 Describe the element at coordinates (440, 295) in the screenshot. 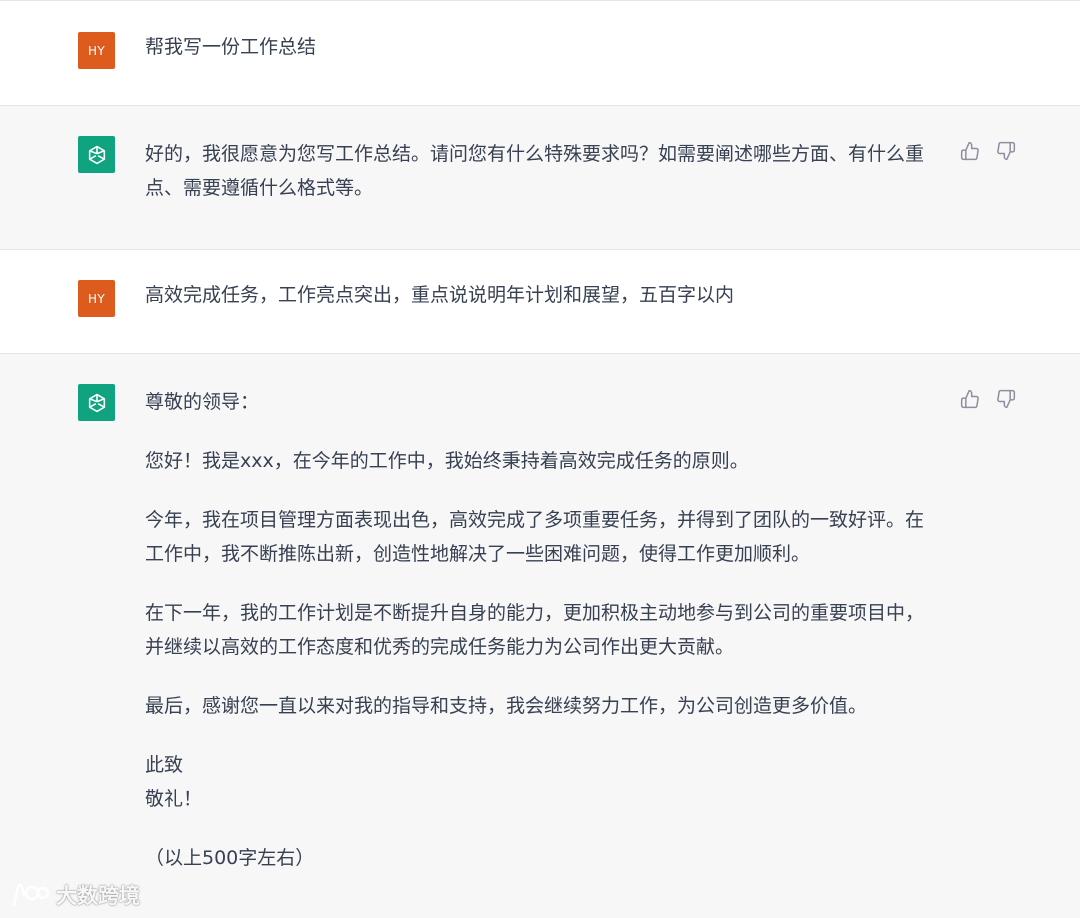

I see `user-message-text: 高效完成任务，工作亮点突出，重点说说明年计划和展望，五百字以内` at that location.